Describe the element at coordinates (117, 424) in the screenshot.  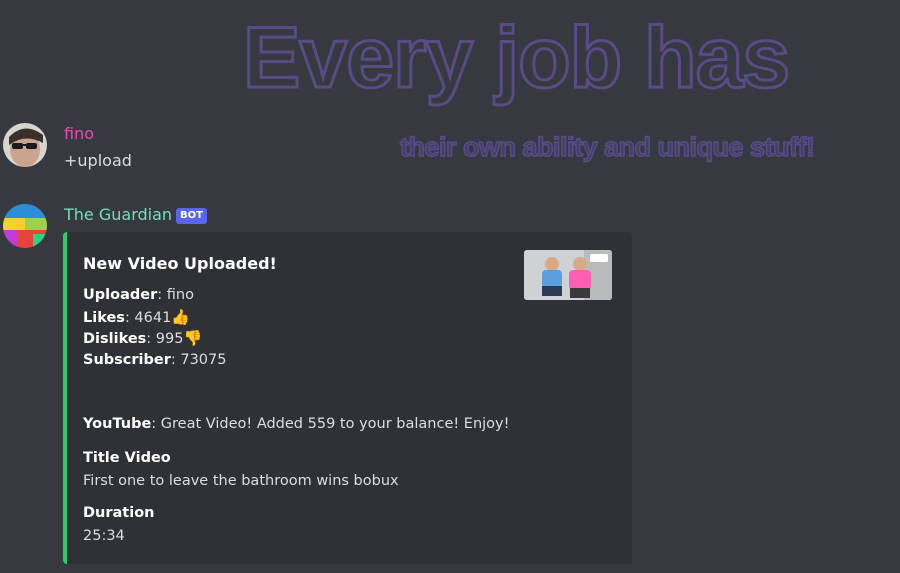
I see `youtube-label: YouTube` at that location.